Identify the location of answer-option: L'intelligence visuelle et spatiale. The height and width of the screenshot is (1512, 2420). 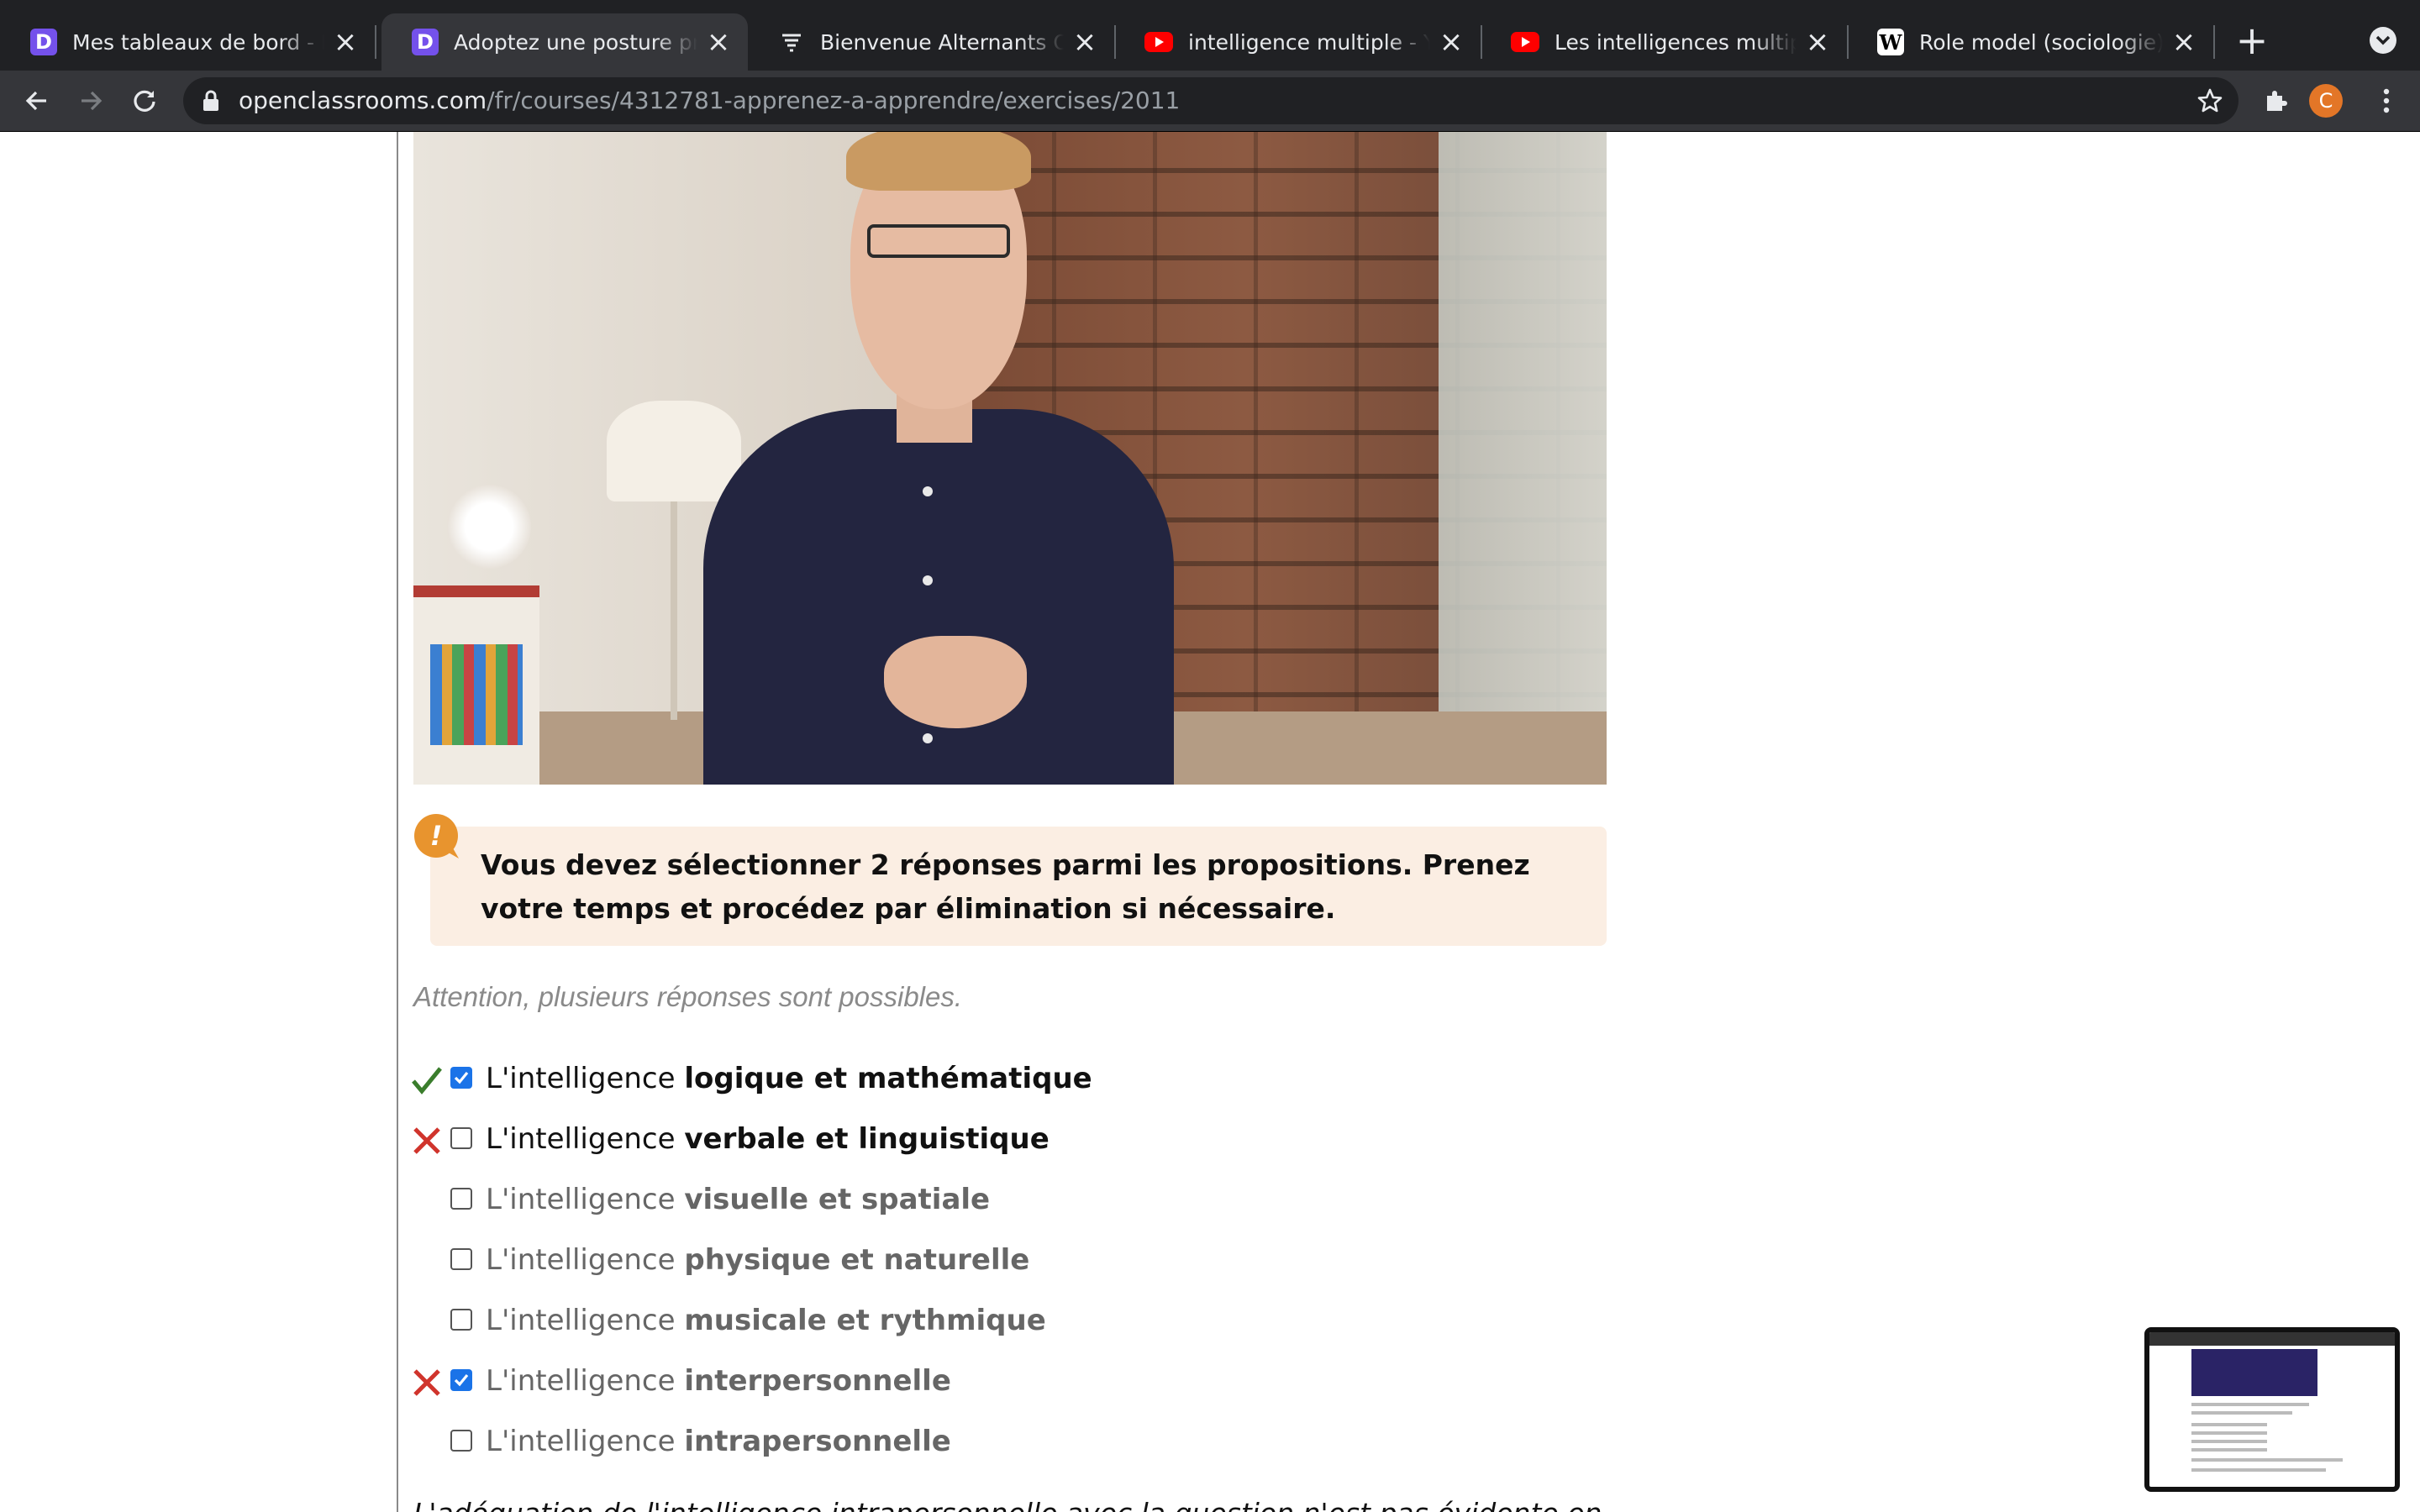
(998, 1199).